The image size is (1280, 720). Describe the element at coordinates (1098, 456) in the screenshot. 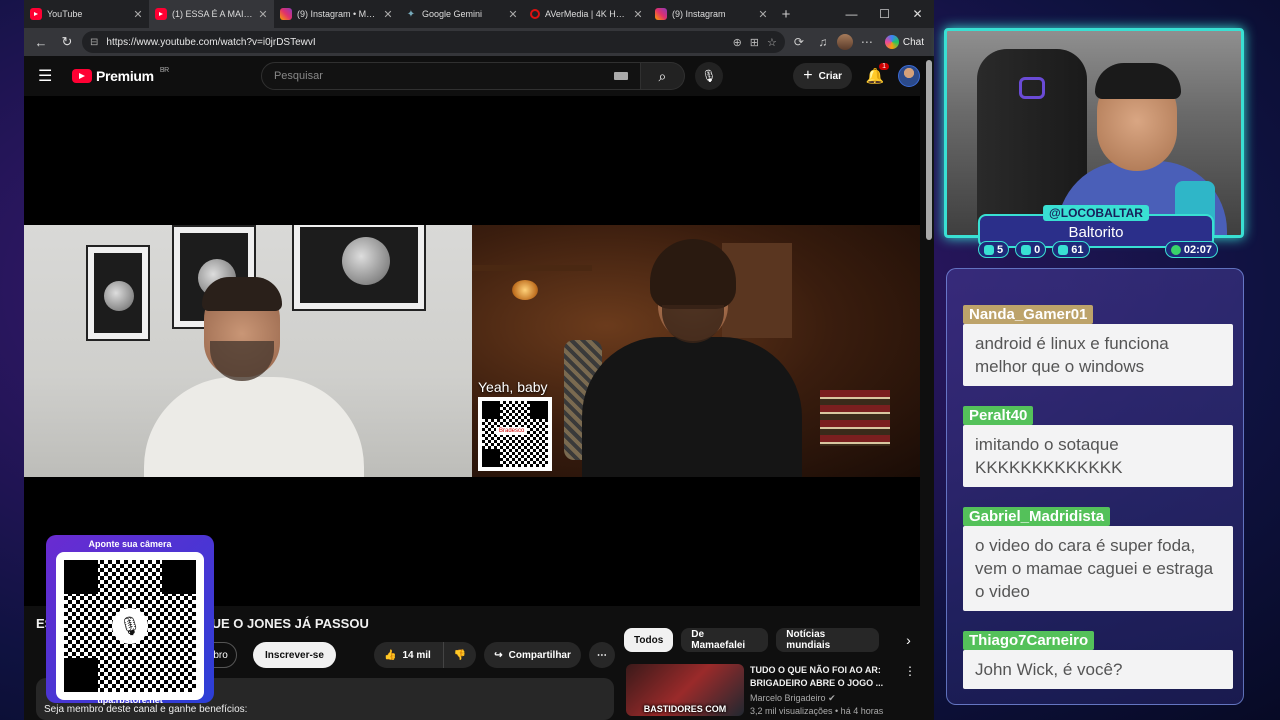

I see `chat-text: imitando o sotaque KKKKKKKKKKKKK` at that location.